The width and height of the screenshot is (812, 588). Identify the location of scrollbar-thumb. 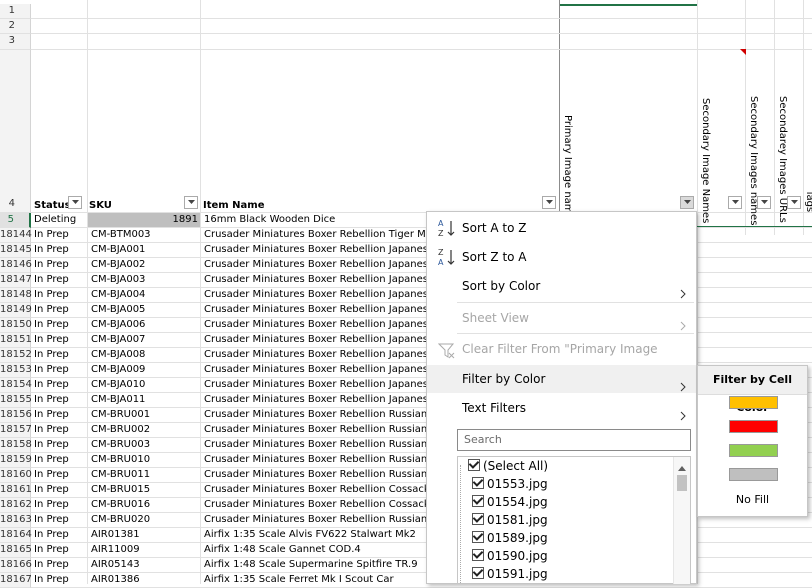
(682, 483).